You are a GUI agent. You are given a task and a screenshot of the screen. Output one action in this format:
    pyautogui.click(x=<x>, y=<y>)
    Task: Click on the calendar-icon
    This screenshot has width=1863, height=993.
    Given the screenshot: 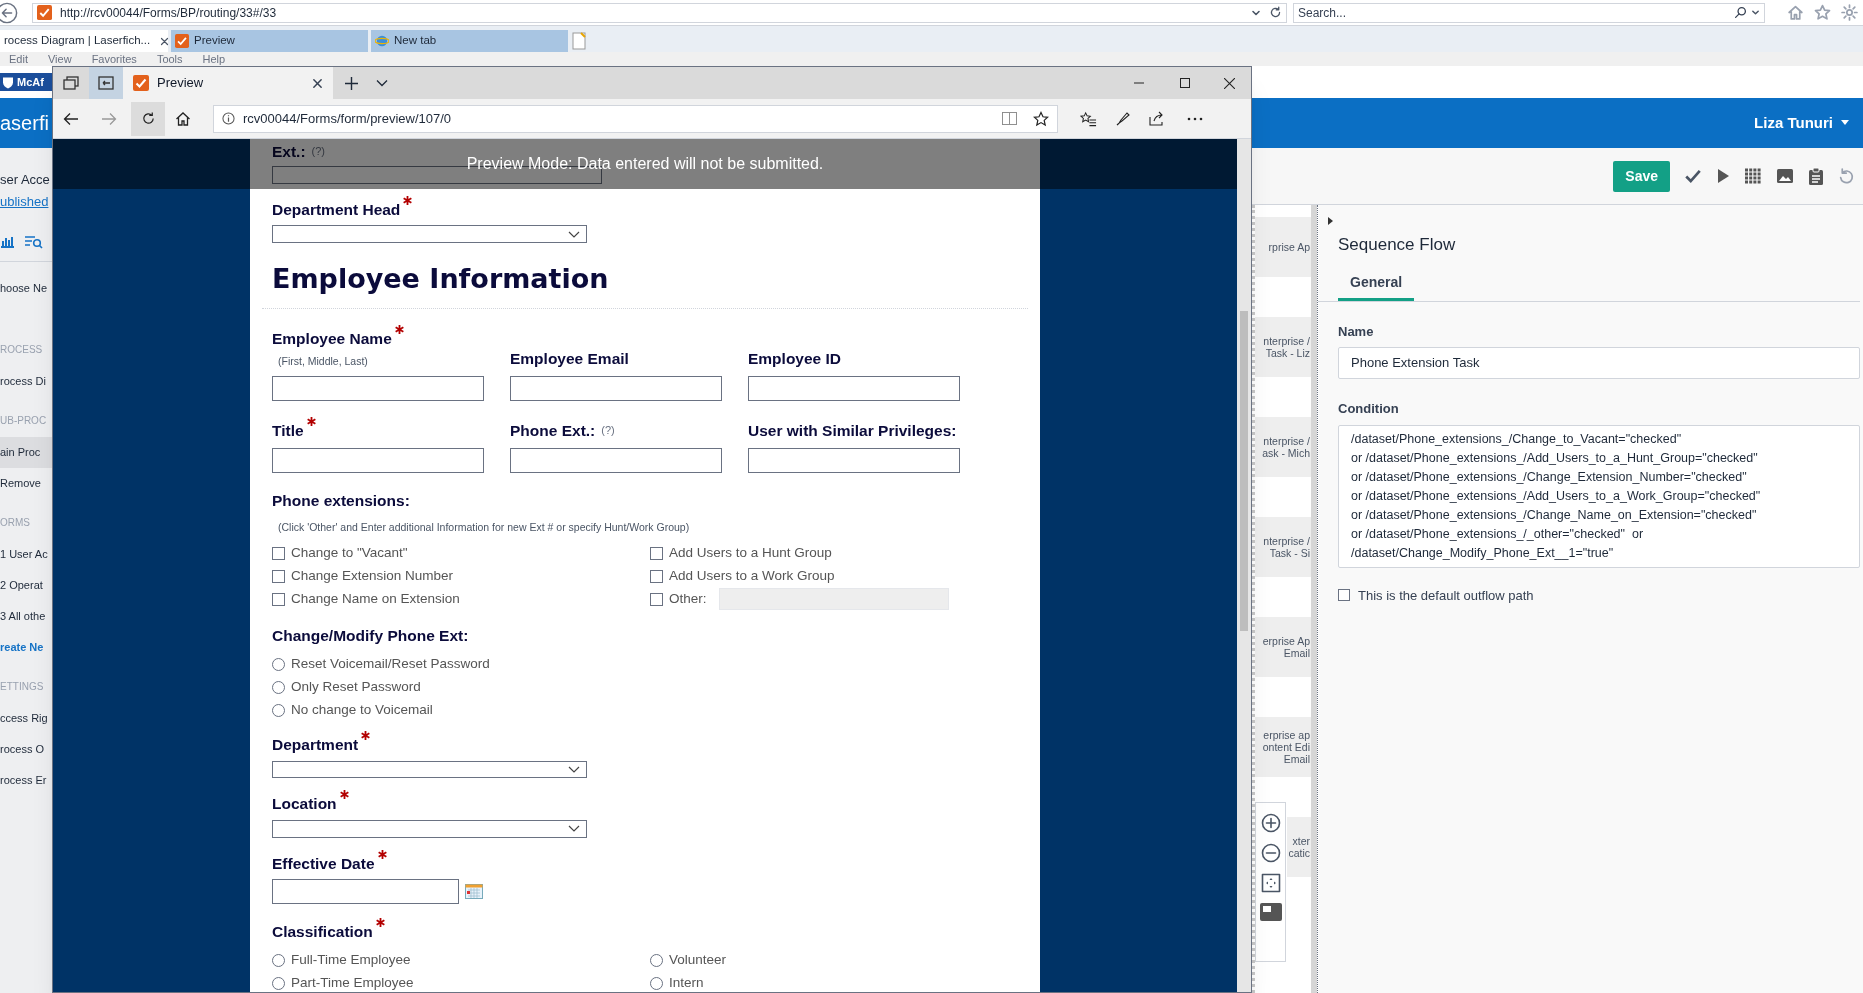 What is the action you would take?
    pyautogui.click(x=474, y=891)
    